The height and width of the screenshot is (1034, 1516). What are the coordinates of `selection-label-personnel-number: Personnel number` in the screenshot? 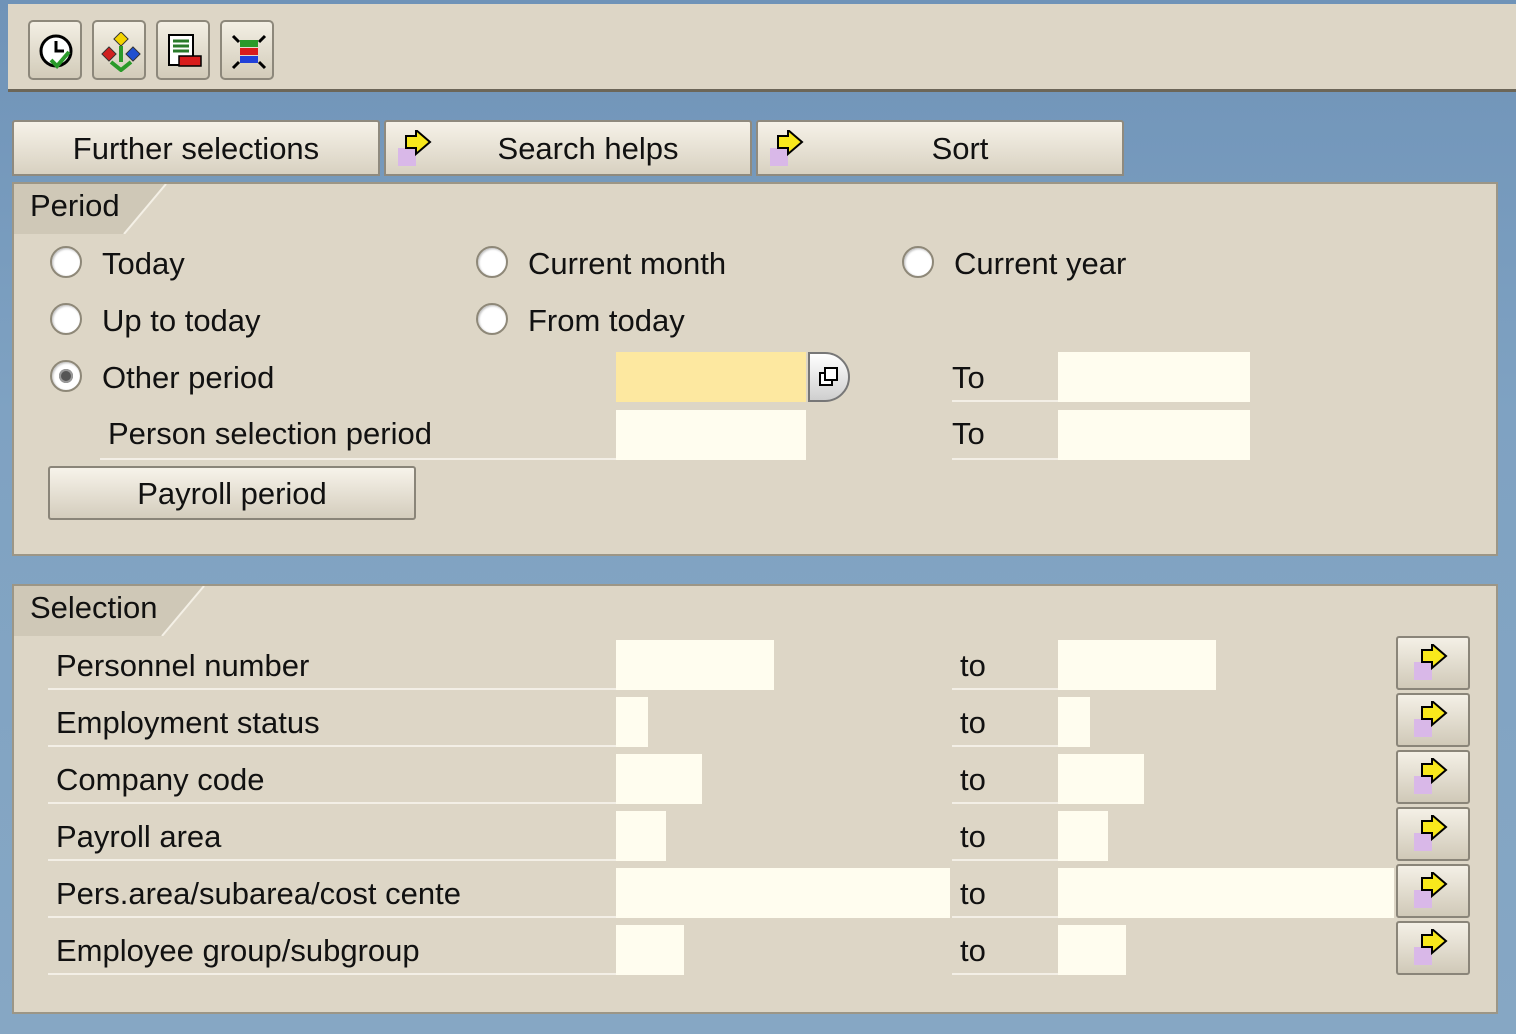 It's located at (332, 665).